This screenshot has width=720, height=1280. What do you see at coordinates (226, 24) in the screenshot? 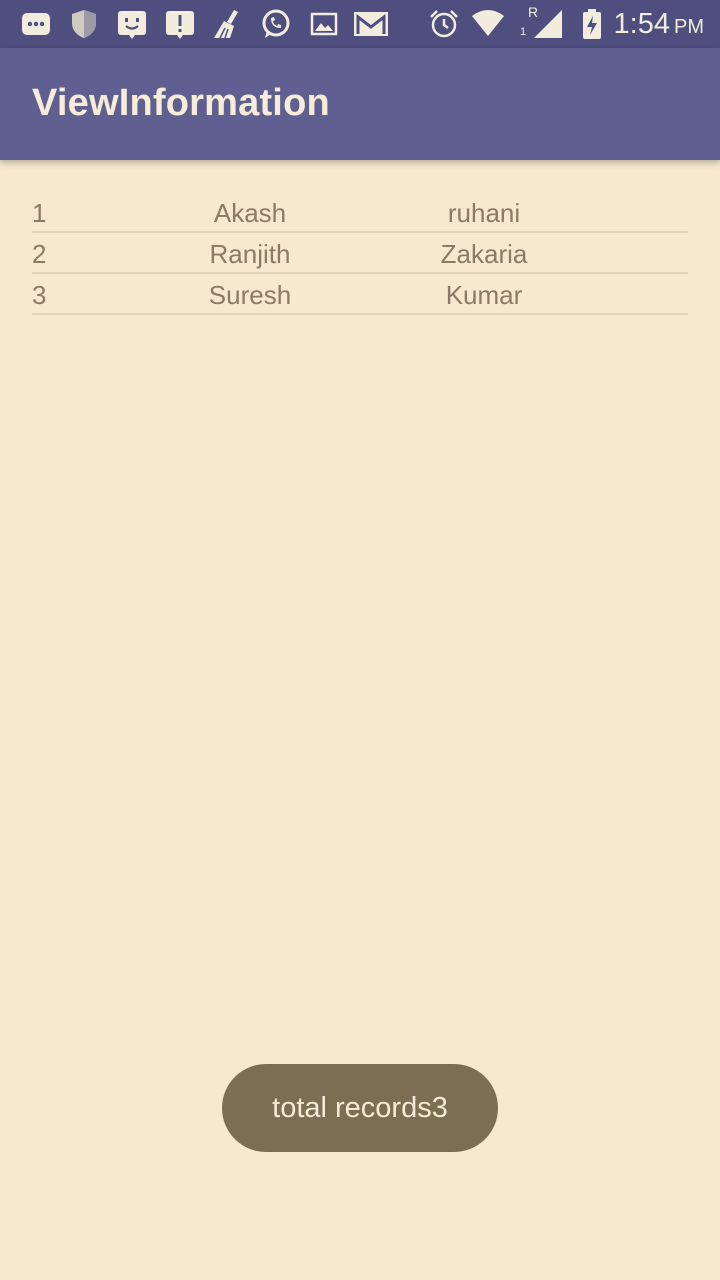
I see `cleaner-broom-icon` at bounding box center [226, 24].